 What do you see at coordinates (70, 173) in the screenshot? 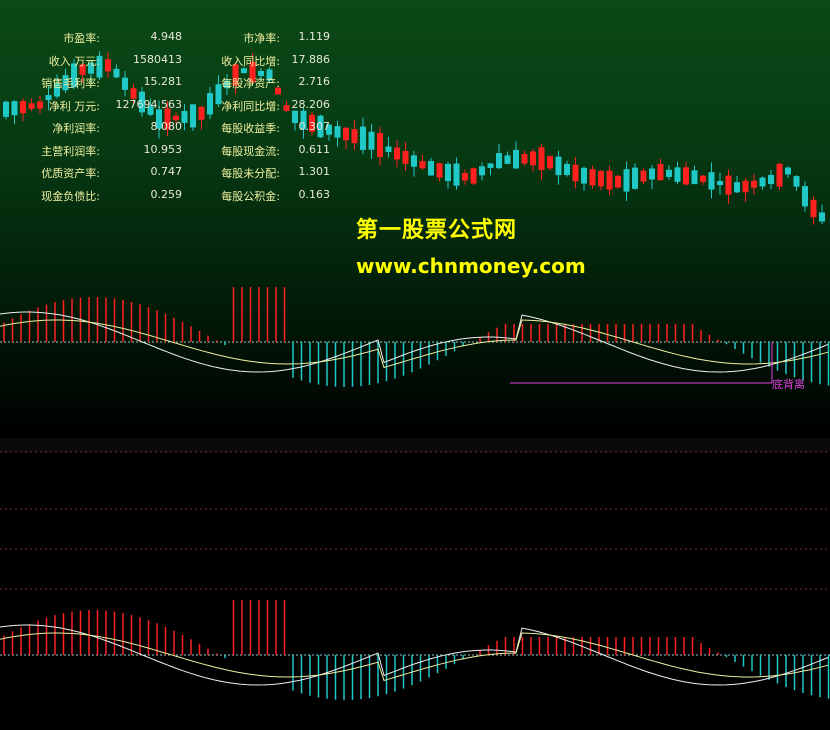
I see `financial-label: 优质资产率:` at bounding box center [70, 173].